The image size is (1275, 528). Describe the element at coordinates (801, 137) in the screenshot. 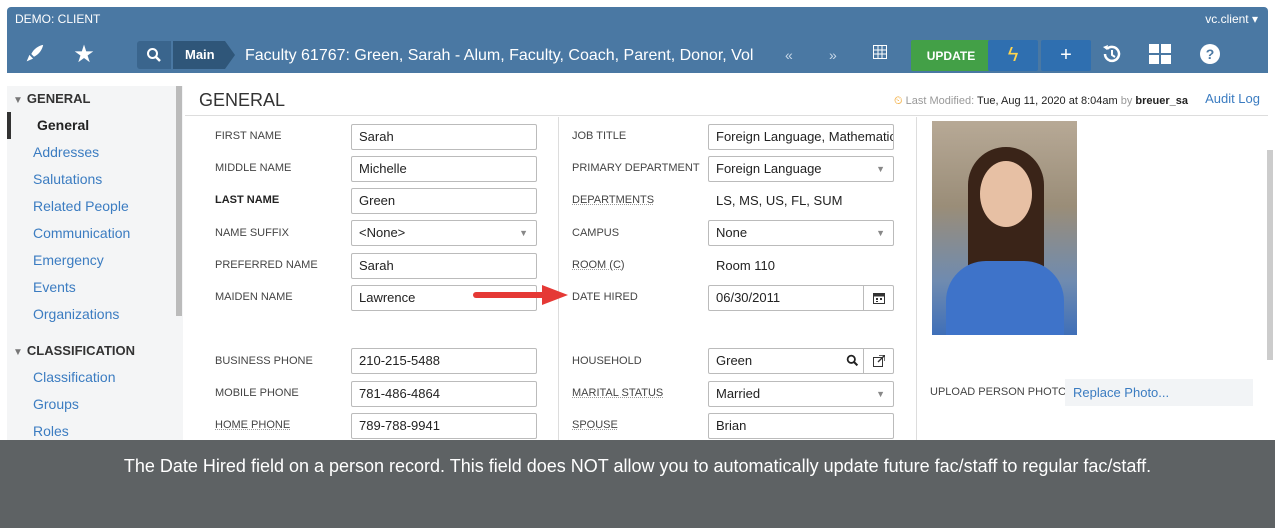

I see `job-title-field: Foreign Language, Mathematics T` at that location.